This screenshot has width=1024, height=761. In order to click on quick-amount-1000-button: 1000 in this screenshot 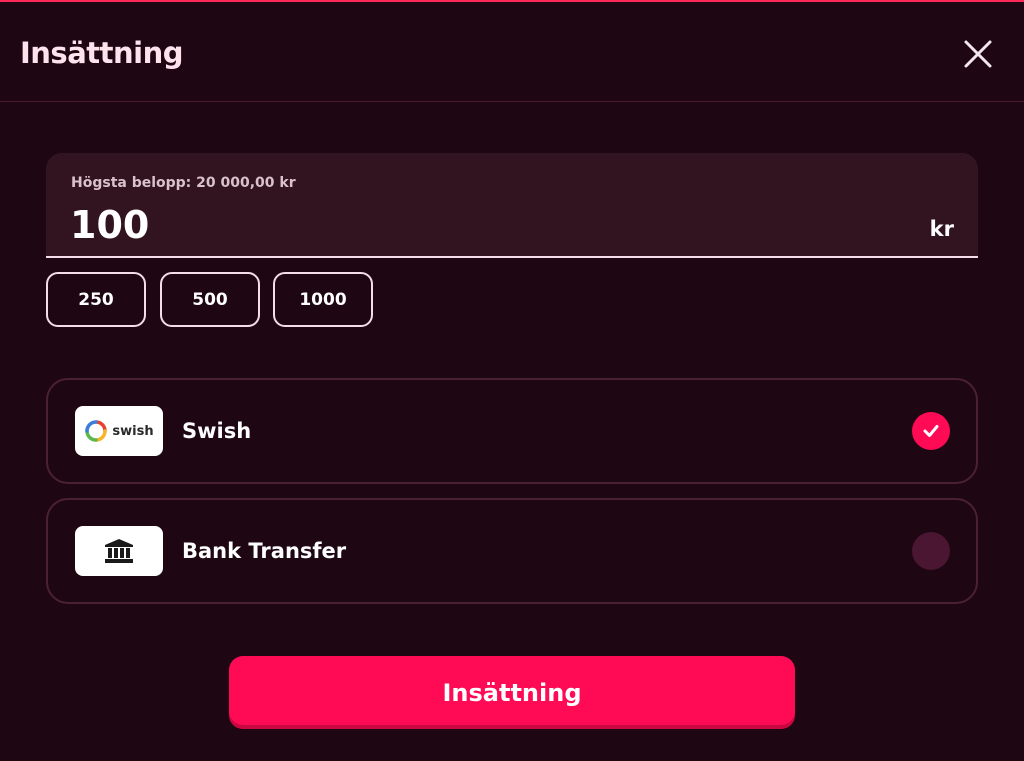, I will do `click(323, 299)`.